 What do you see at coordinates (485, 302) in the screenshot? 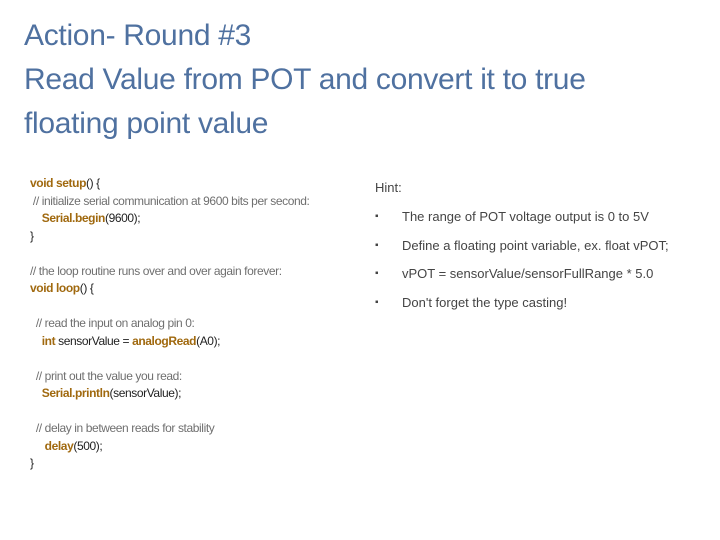
I see `hint-text: Don't forget the type casting!` at bounding box center [485, 302].